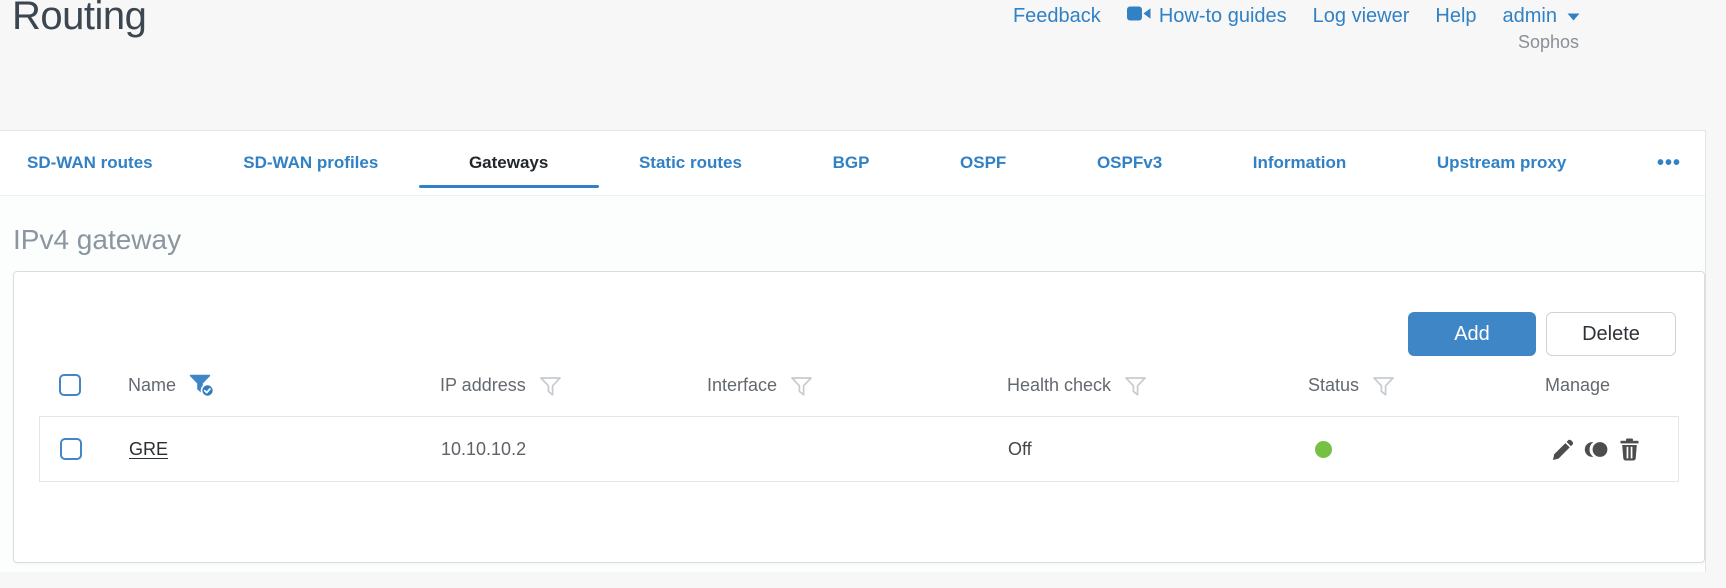 The width and height of the screenshot is (1726, 588). What do you see at coordinates (983, 163) in the screenshot?
I see `tab-ospf: OSPF` at bounding box center [983, 163].